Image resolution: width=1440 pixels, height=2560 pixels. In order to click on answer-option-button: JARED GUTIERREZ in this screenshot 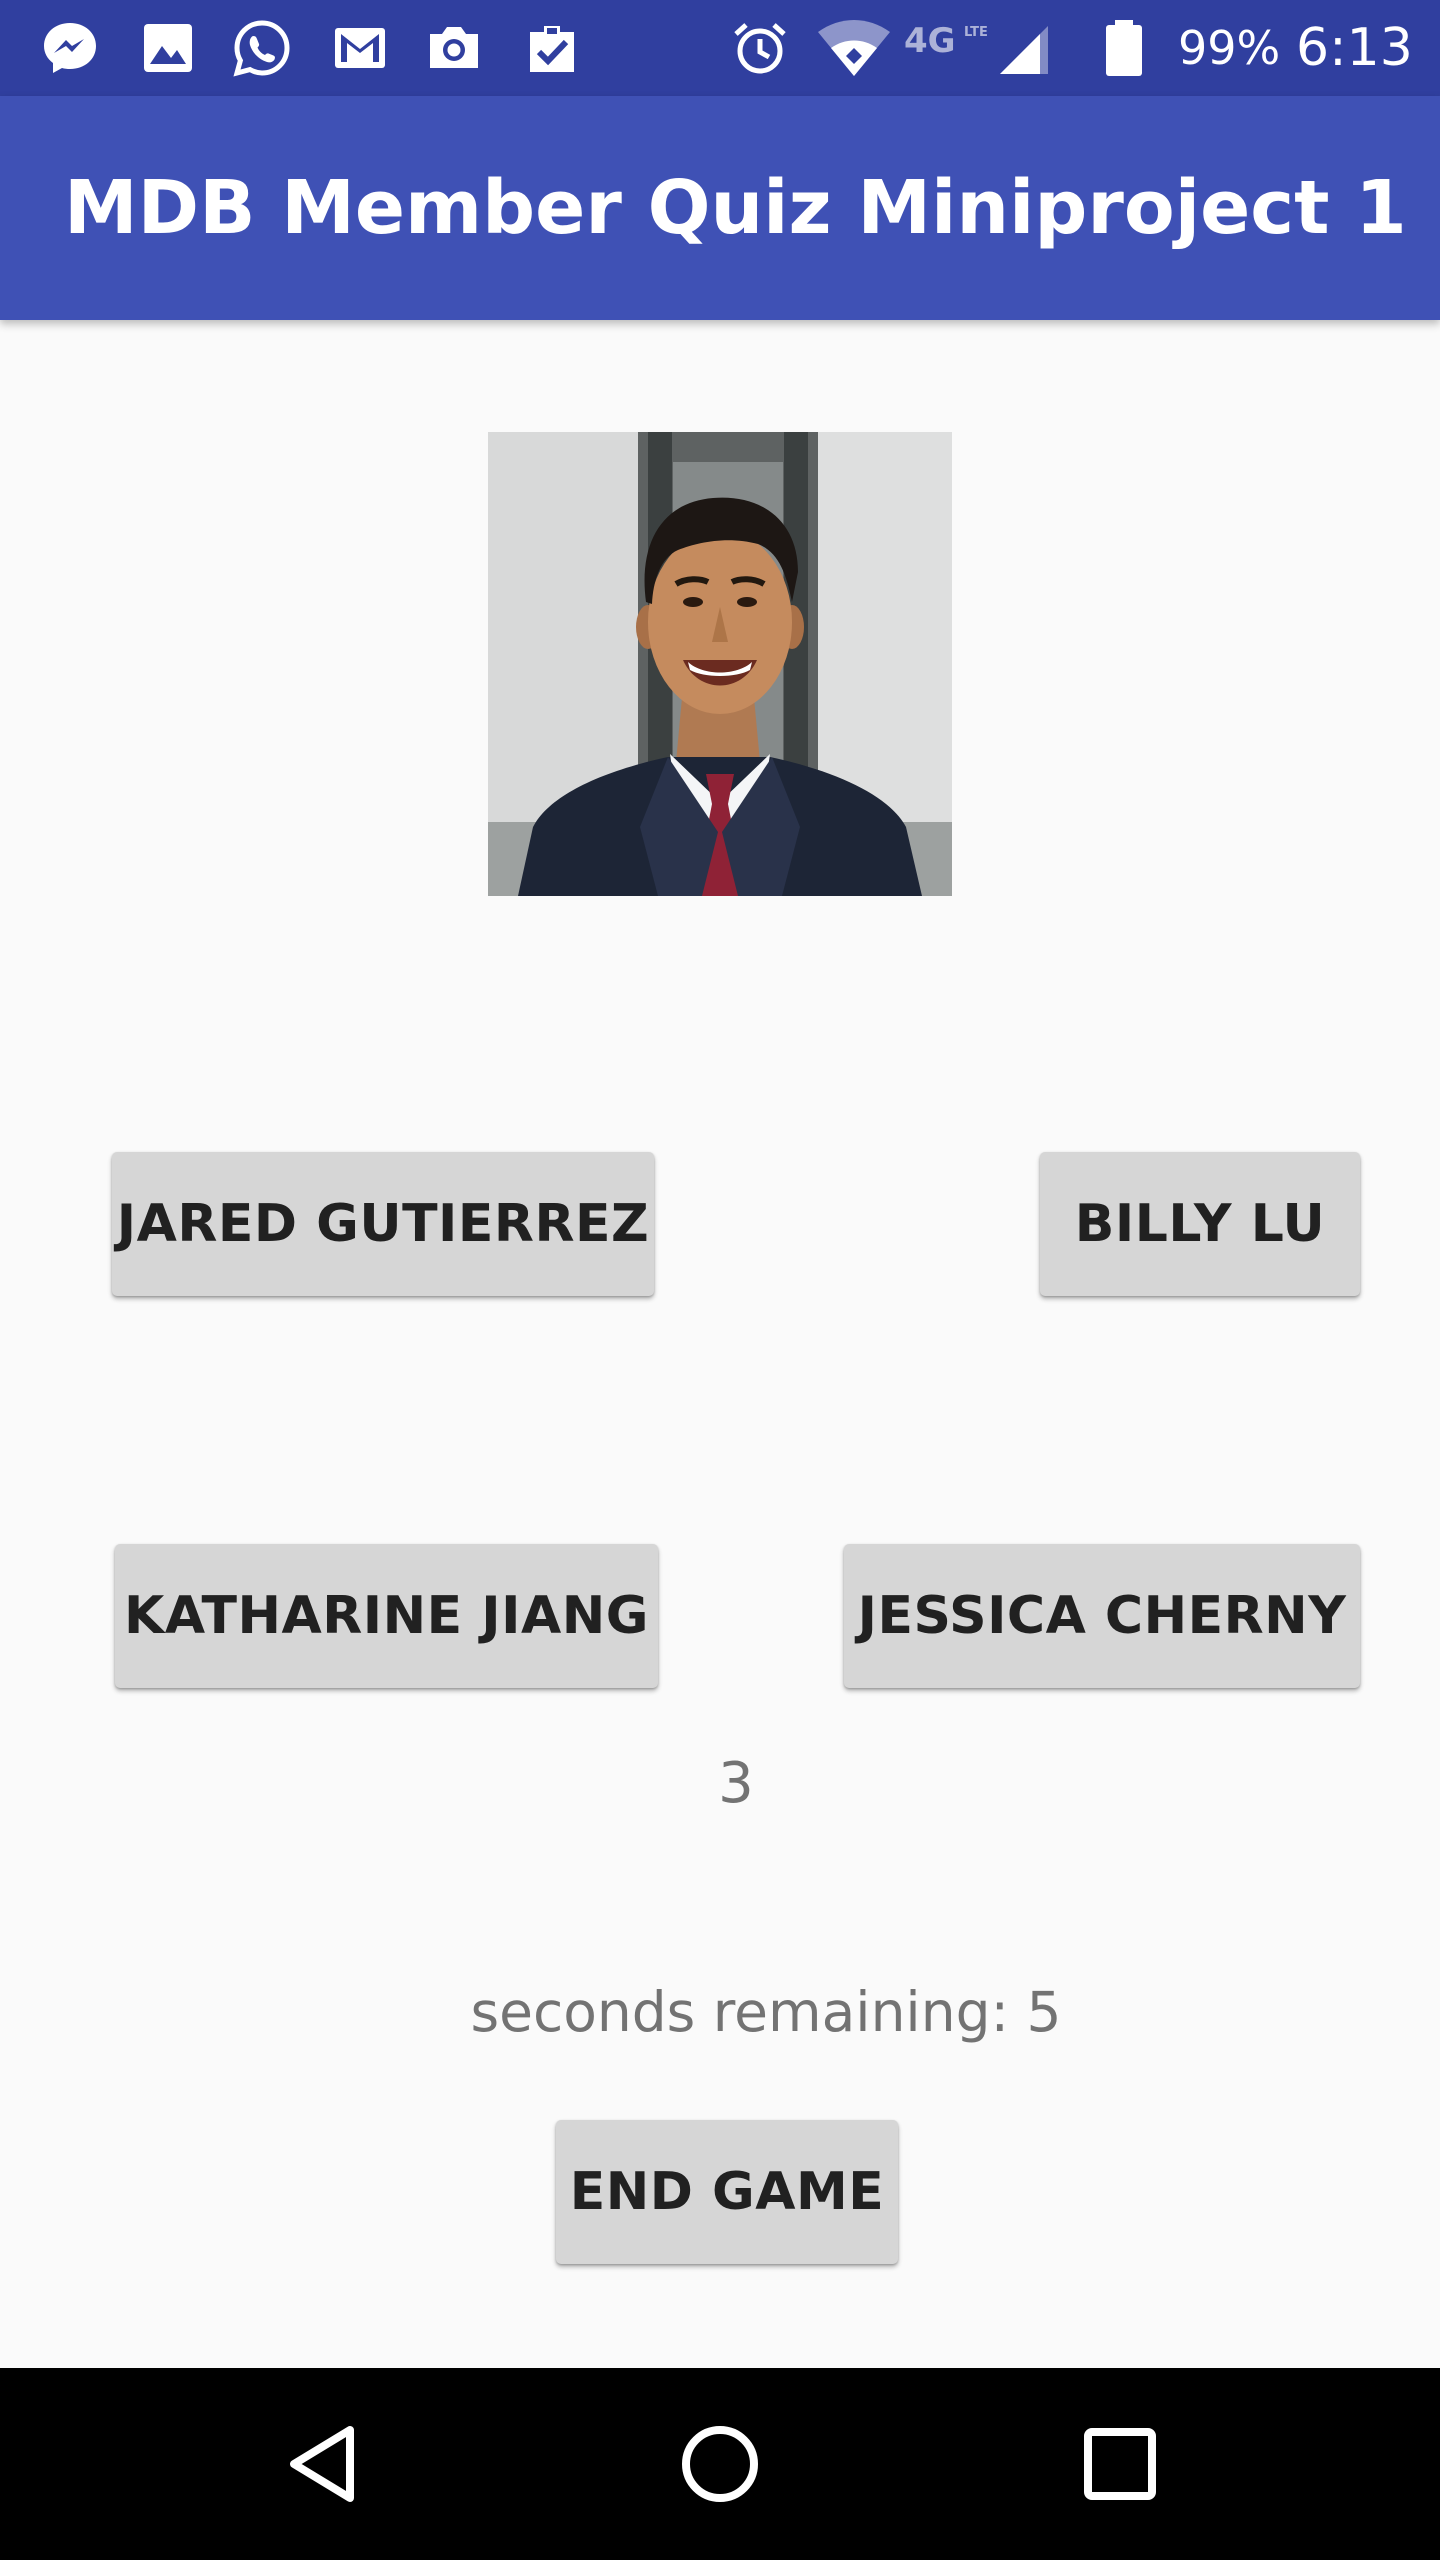, I will do `click(383, 1224)`.